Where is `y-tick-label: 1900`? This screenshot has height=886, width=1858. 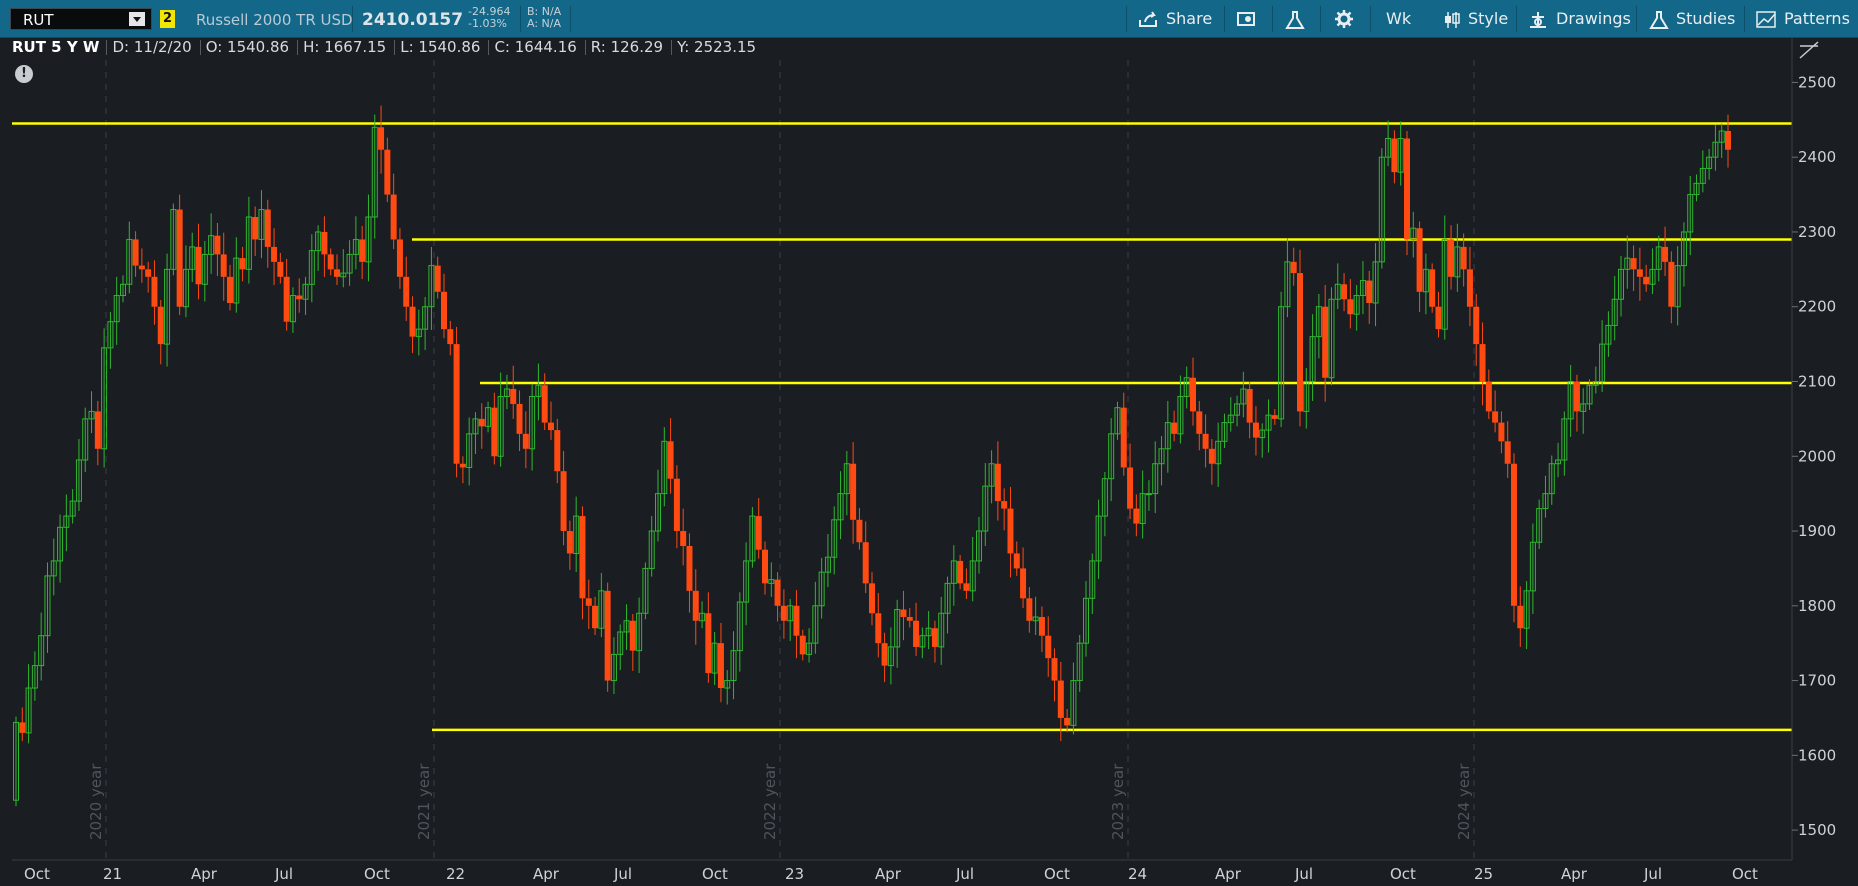
y-tick-label: 1900 is located at coordinates (1817, 531).